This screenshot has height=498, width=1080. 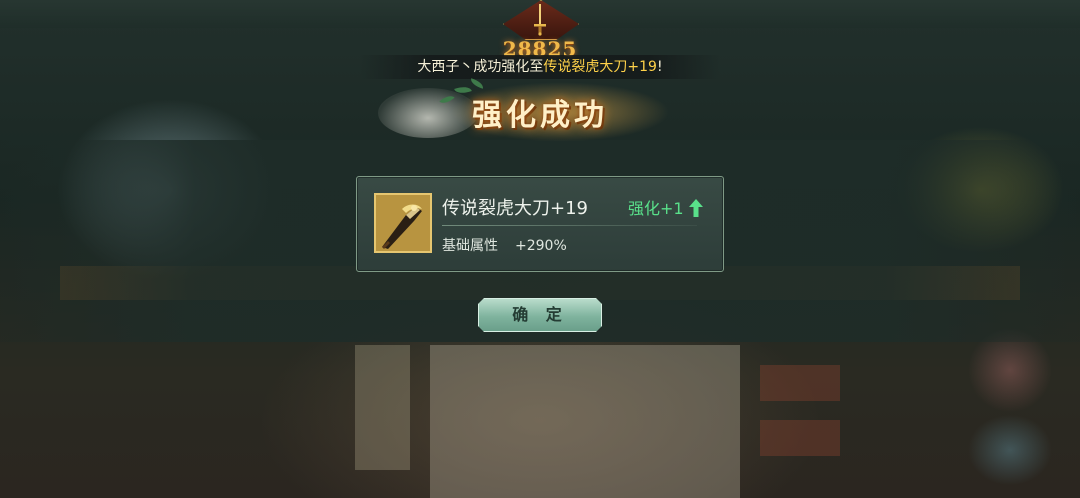 What do you see at coordinates (515, 208) in the screenshot?
I see `item-name: 传说裂虎大刀+19` at bounding box center [515, 208].